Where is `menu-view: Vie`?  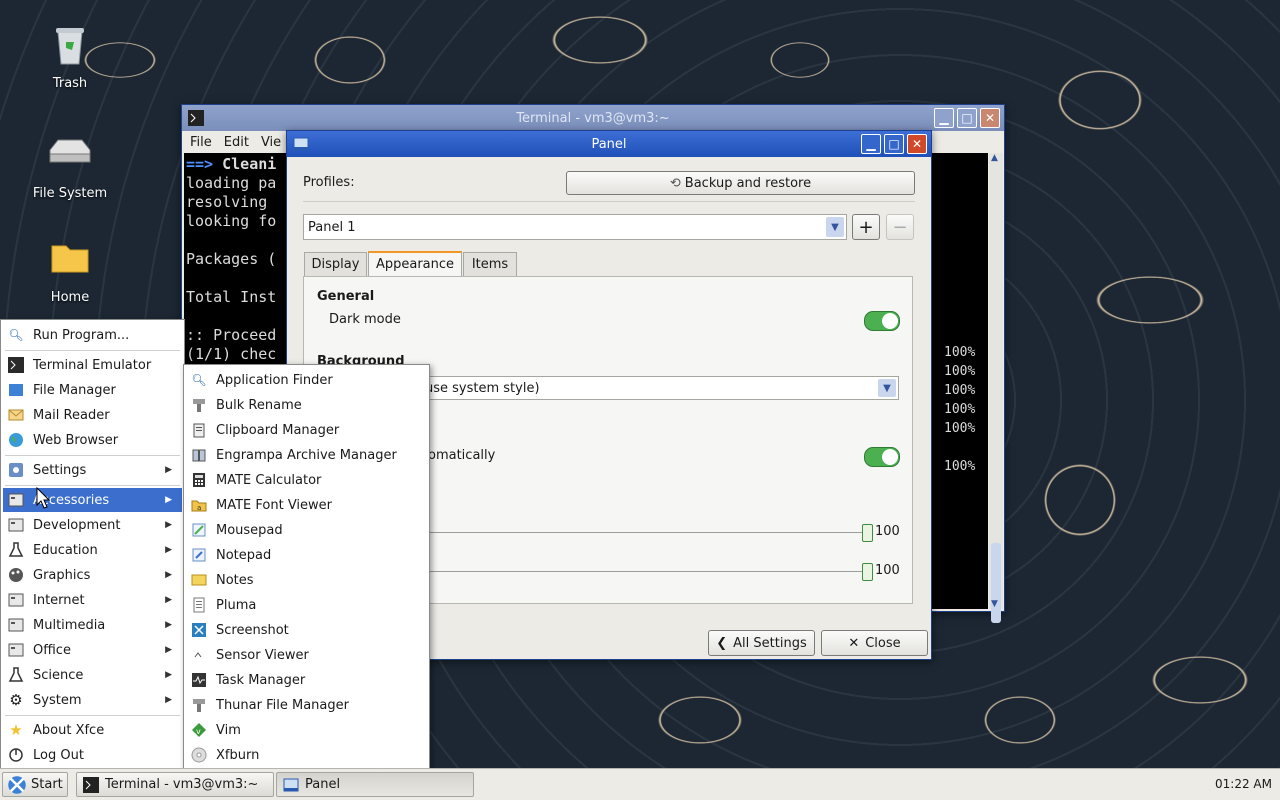
menu-view: Vie is located at coordinates (271, 142).